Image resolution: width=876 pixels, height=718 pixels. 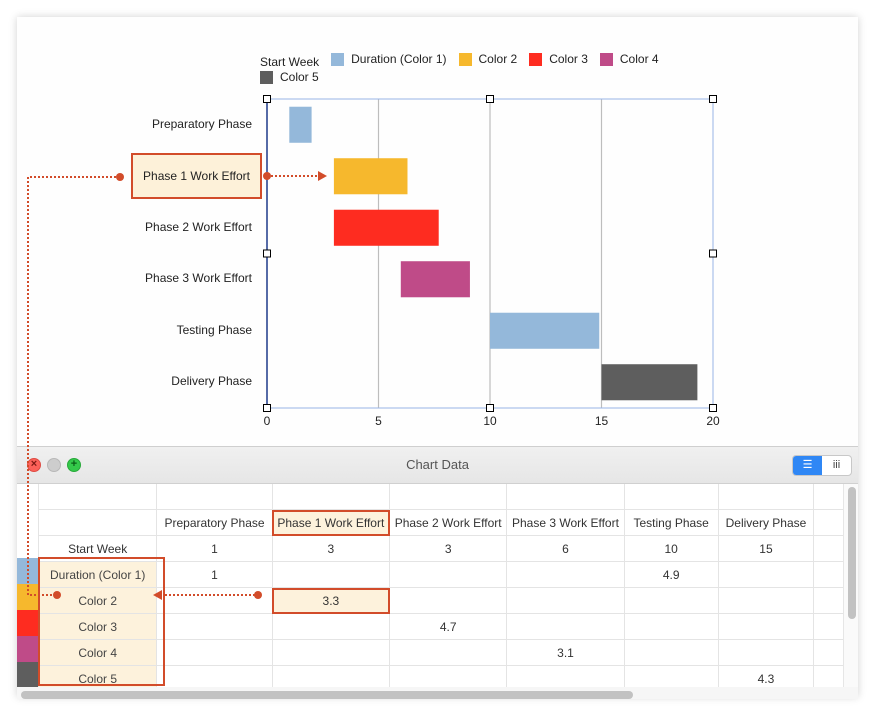 I want to click on bar-phase-3-work-effort, so click(x=435, y=279).